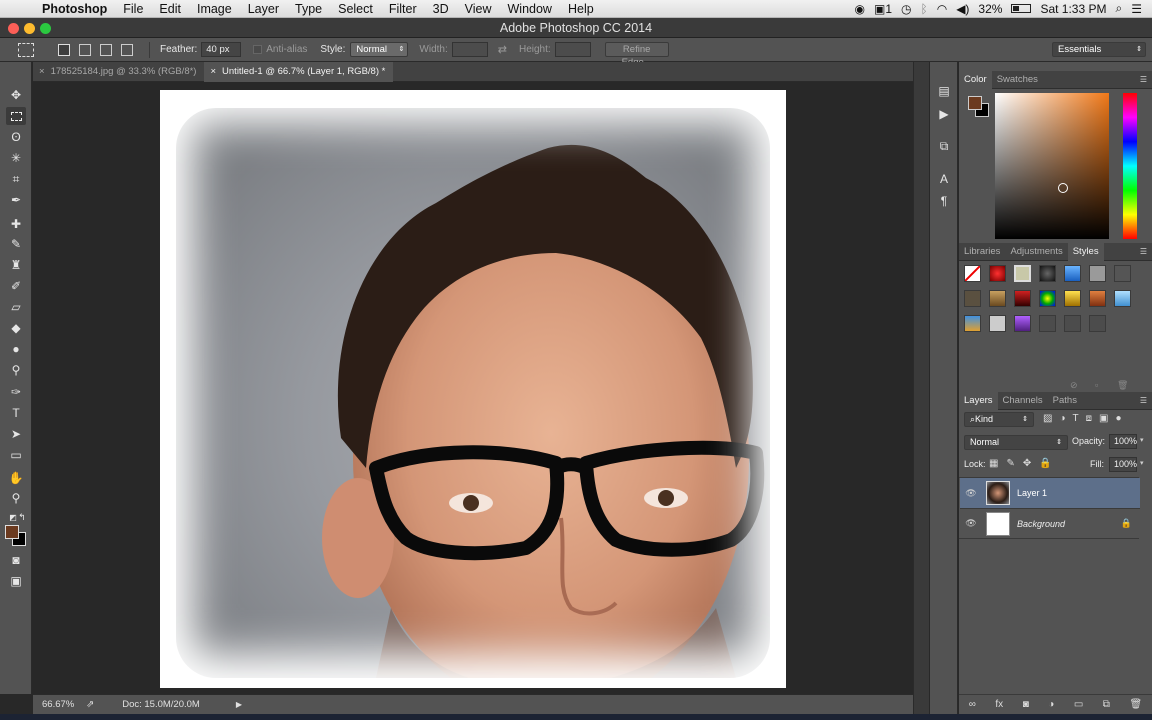 The width and height of the screenshot is (1152, 720). Describe the element at coordinates (118, 72) in the screenshot. I see `doc-tab-1: × 178525184.jpg @ 33.3% (RGB/8*)` at that location.